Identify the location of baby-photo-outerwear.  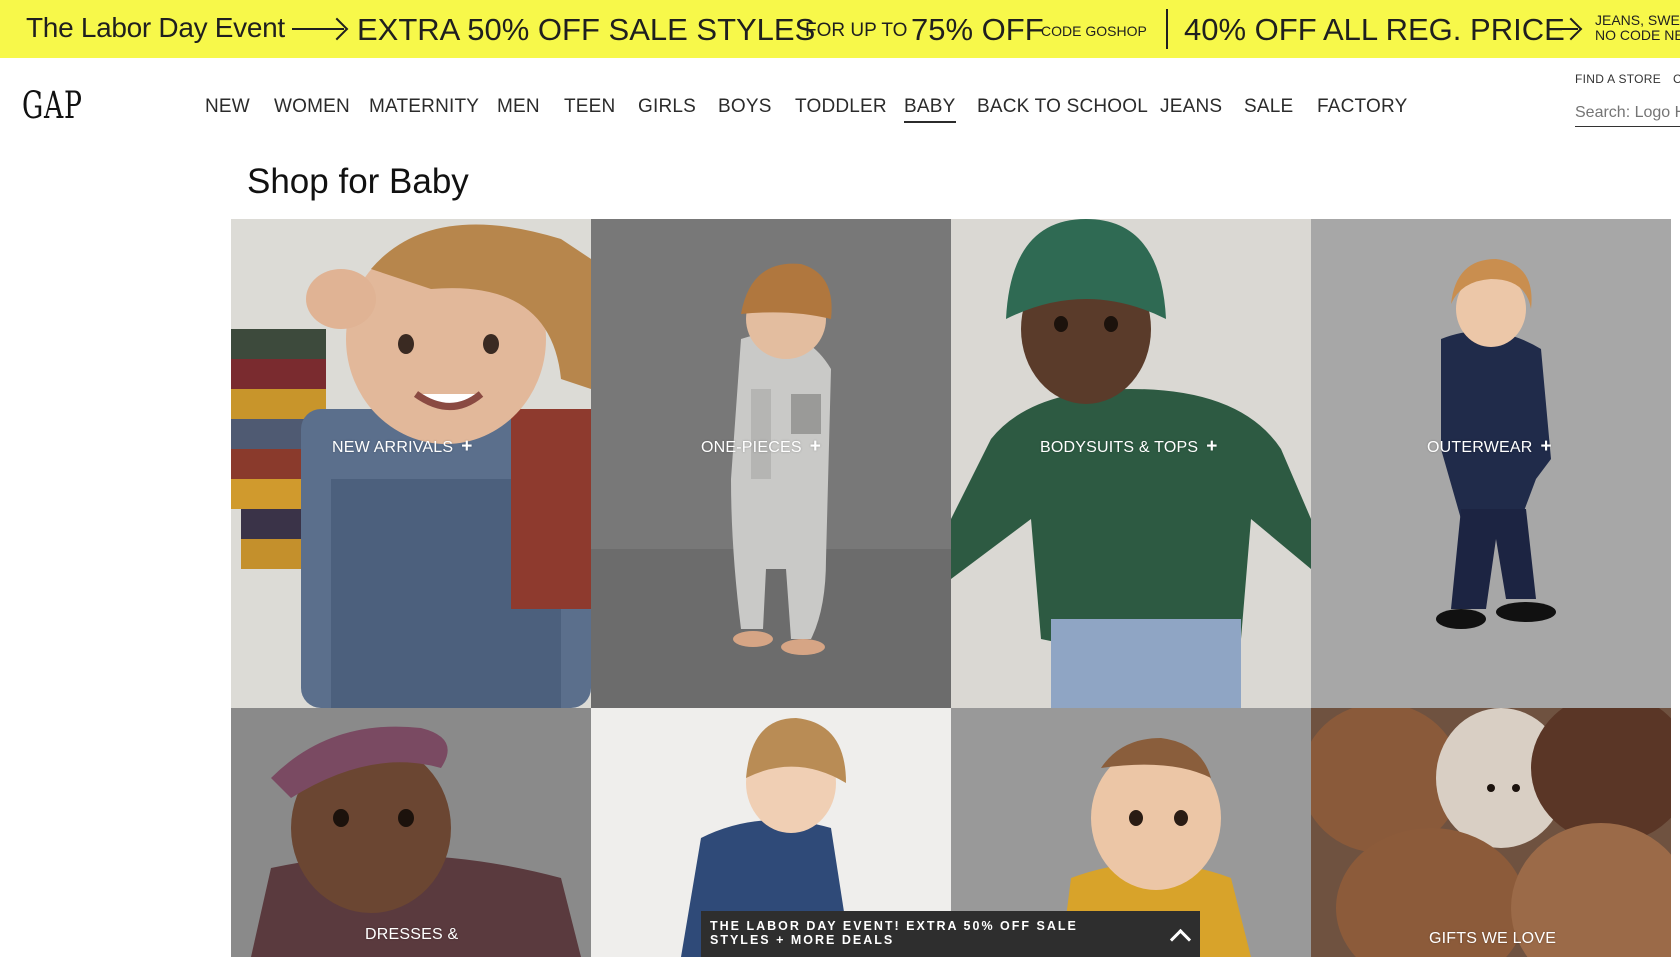
(1491, 463).